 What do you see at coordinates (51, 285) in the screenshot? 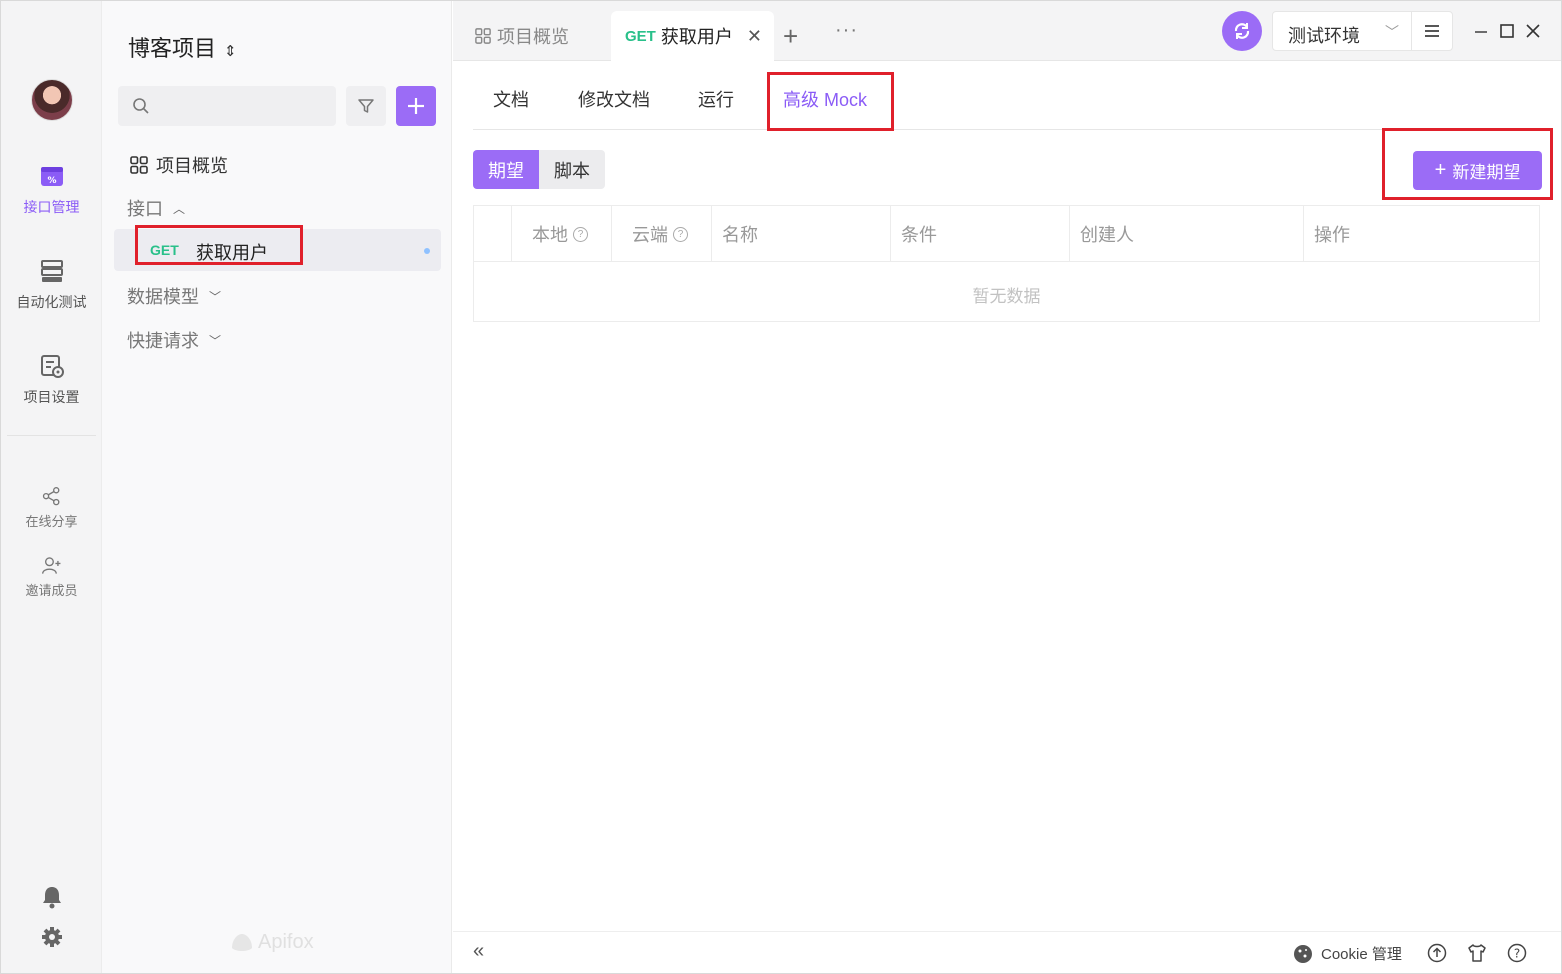
I see `rail-item-automation-test: 自动化测试` at bounding box center [51, 285].